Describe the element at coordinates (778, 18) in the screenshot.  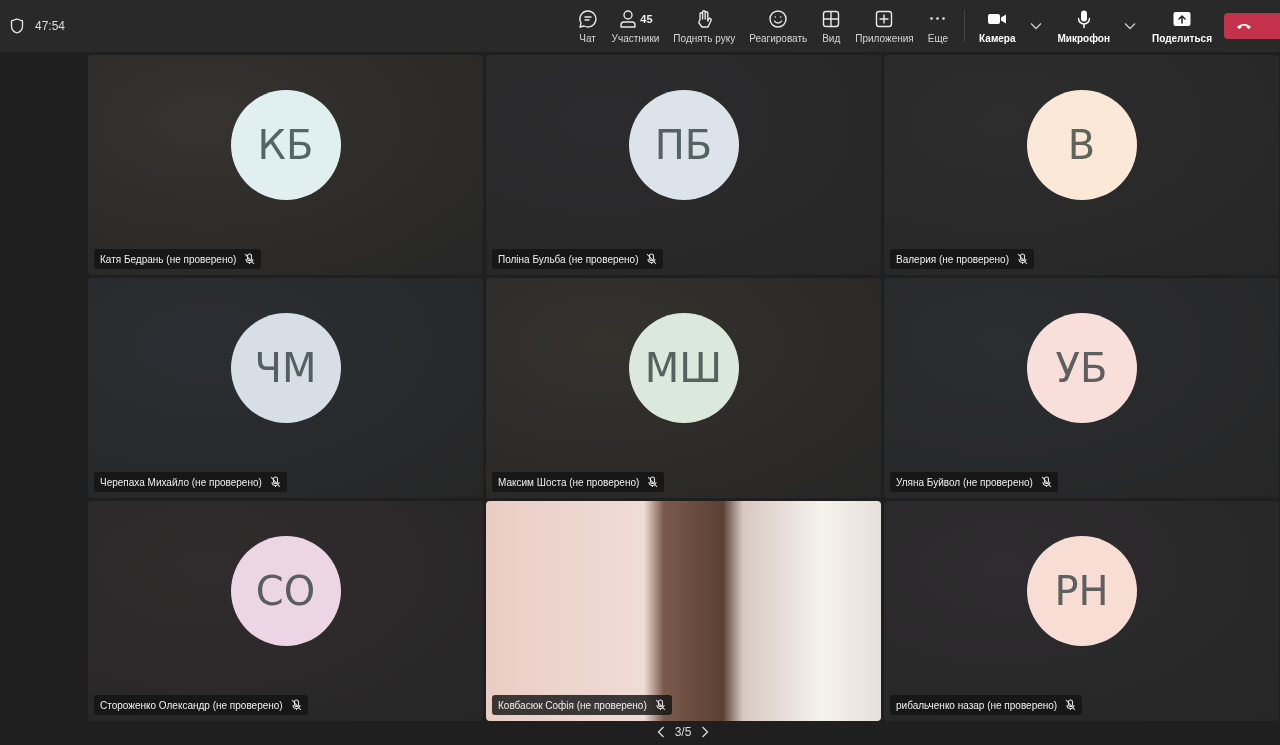
I see `smiley-icon` at that location.